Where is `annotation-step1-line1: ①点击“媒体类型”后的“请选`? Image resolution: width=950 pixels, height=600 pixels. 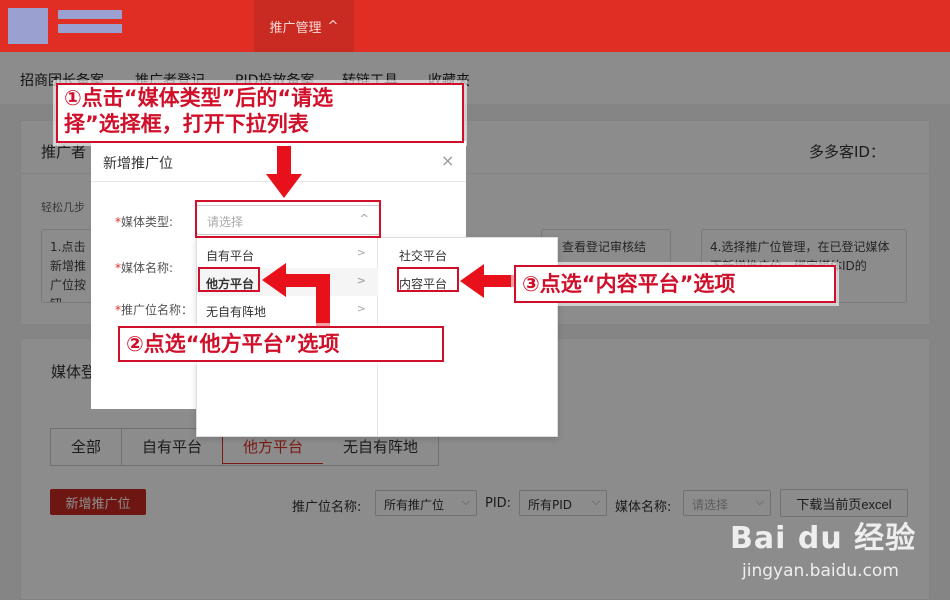
annotation-step1-line1: ①点击“媒体类型”后的“请选 is located at coordinates (199, 98).